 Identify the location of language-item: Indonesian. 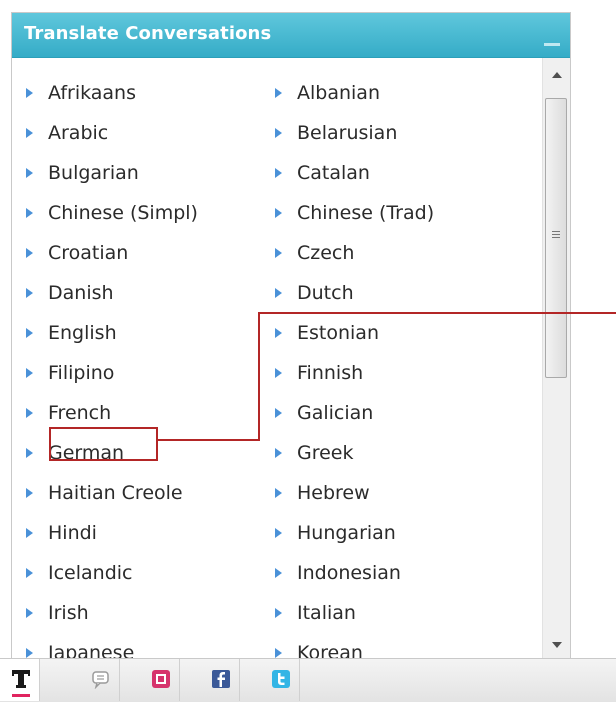
(392, 573).